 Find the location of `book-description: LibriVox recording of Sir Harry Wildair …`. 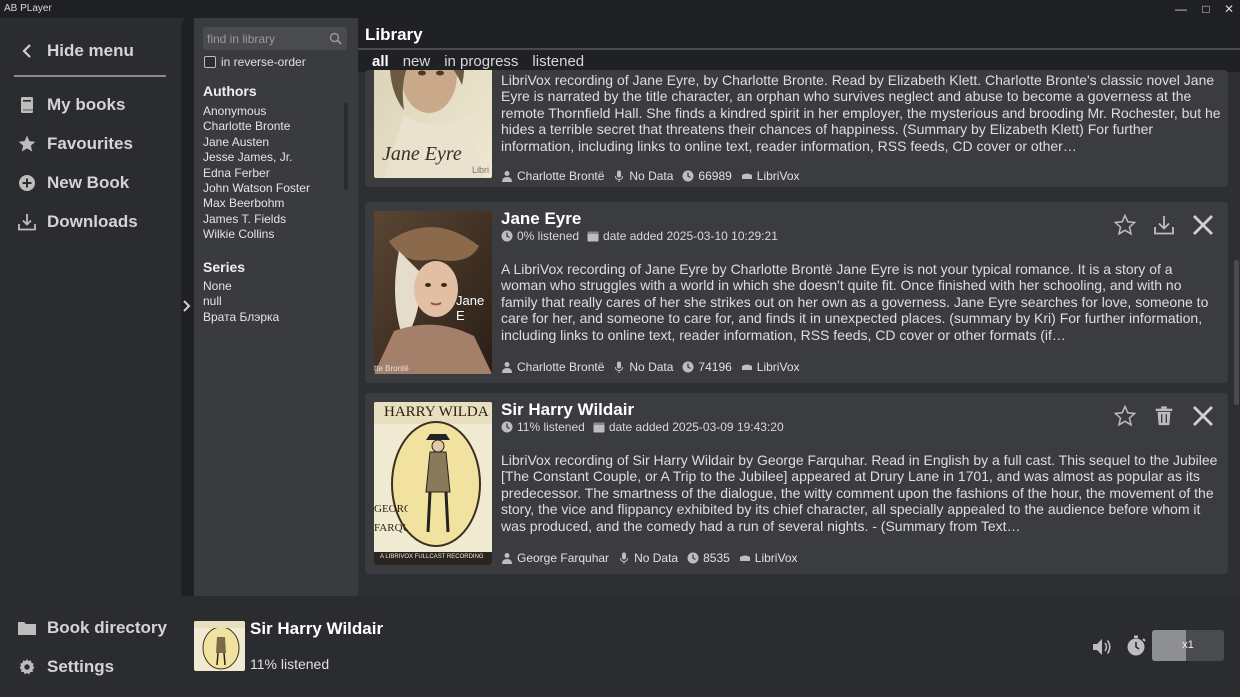

book-description: LibriVox recording of Sir Harry Wildair … is located at coordinates (859, 493).